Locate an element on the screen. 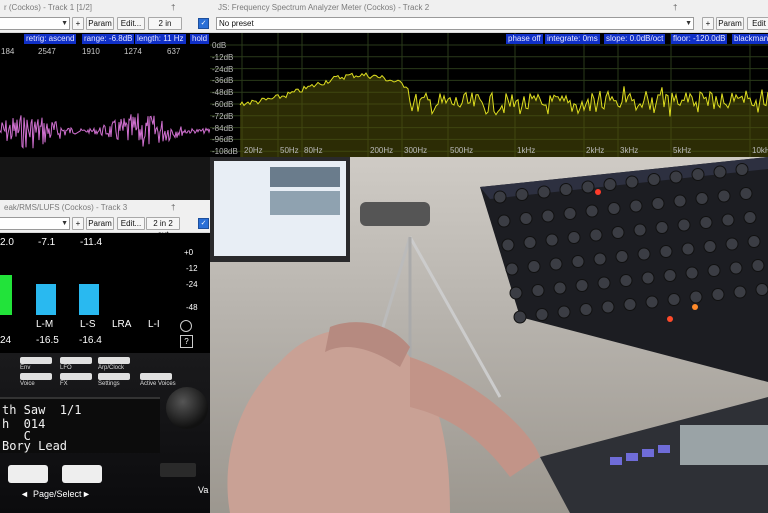  info-icon is located at coordinates (186, 326).